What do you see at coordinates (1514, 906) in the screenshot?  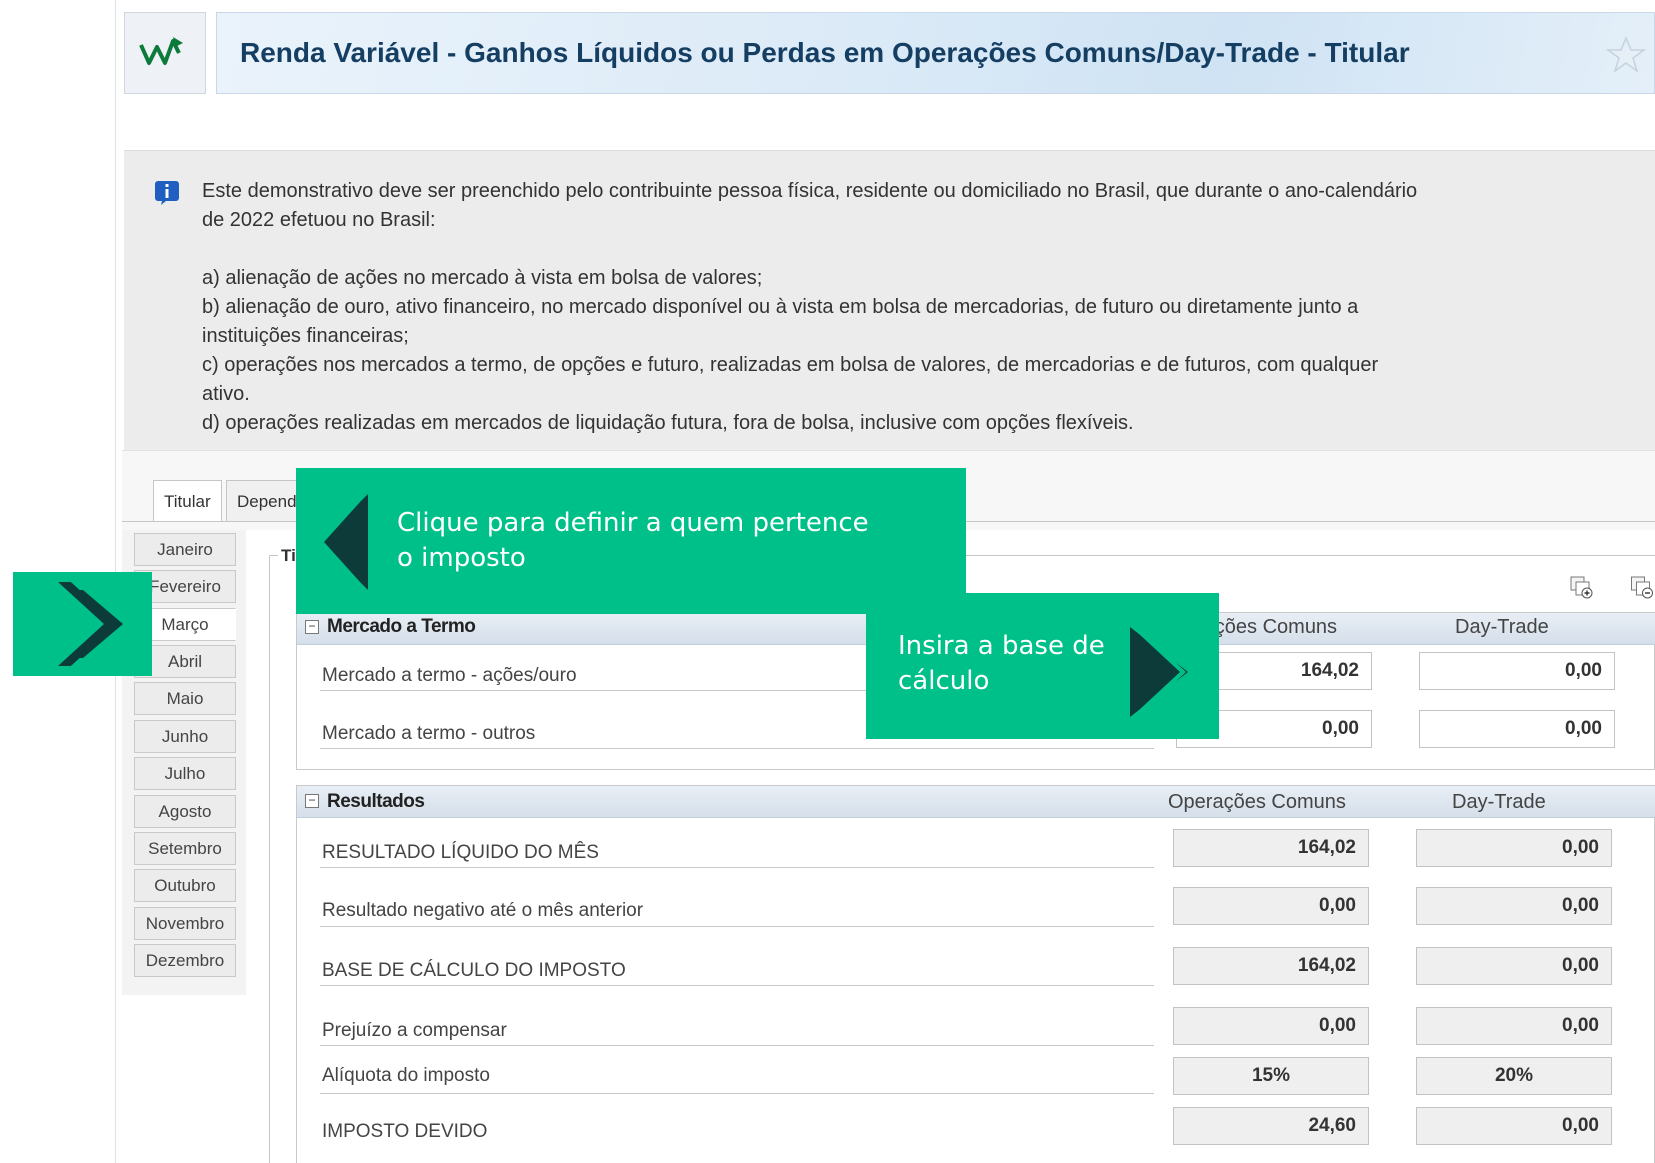 I see `resultado-negativo-daytrade: 0,00` at bounding box center [1514, 906].